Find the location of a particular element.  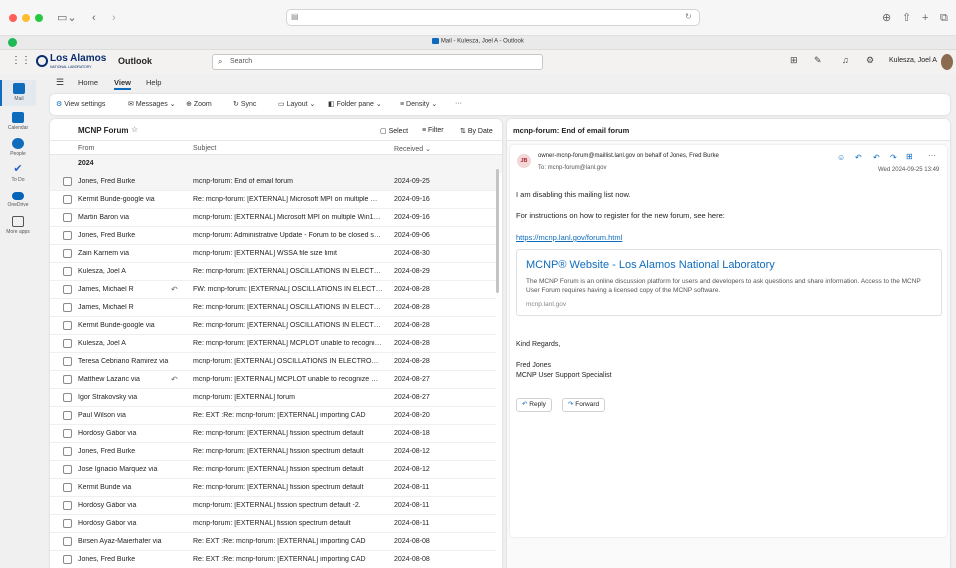

forward-button: ↷ Forward is located at coordinates (584, 405).